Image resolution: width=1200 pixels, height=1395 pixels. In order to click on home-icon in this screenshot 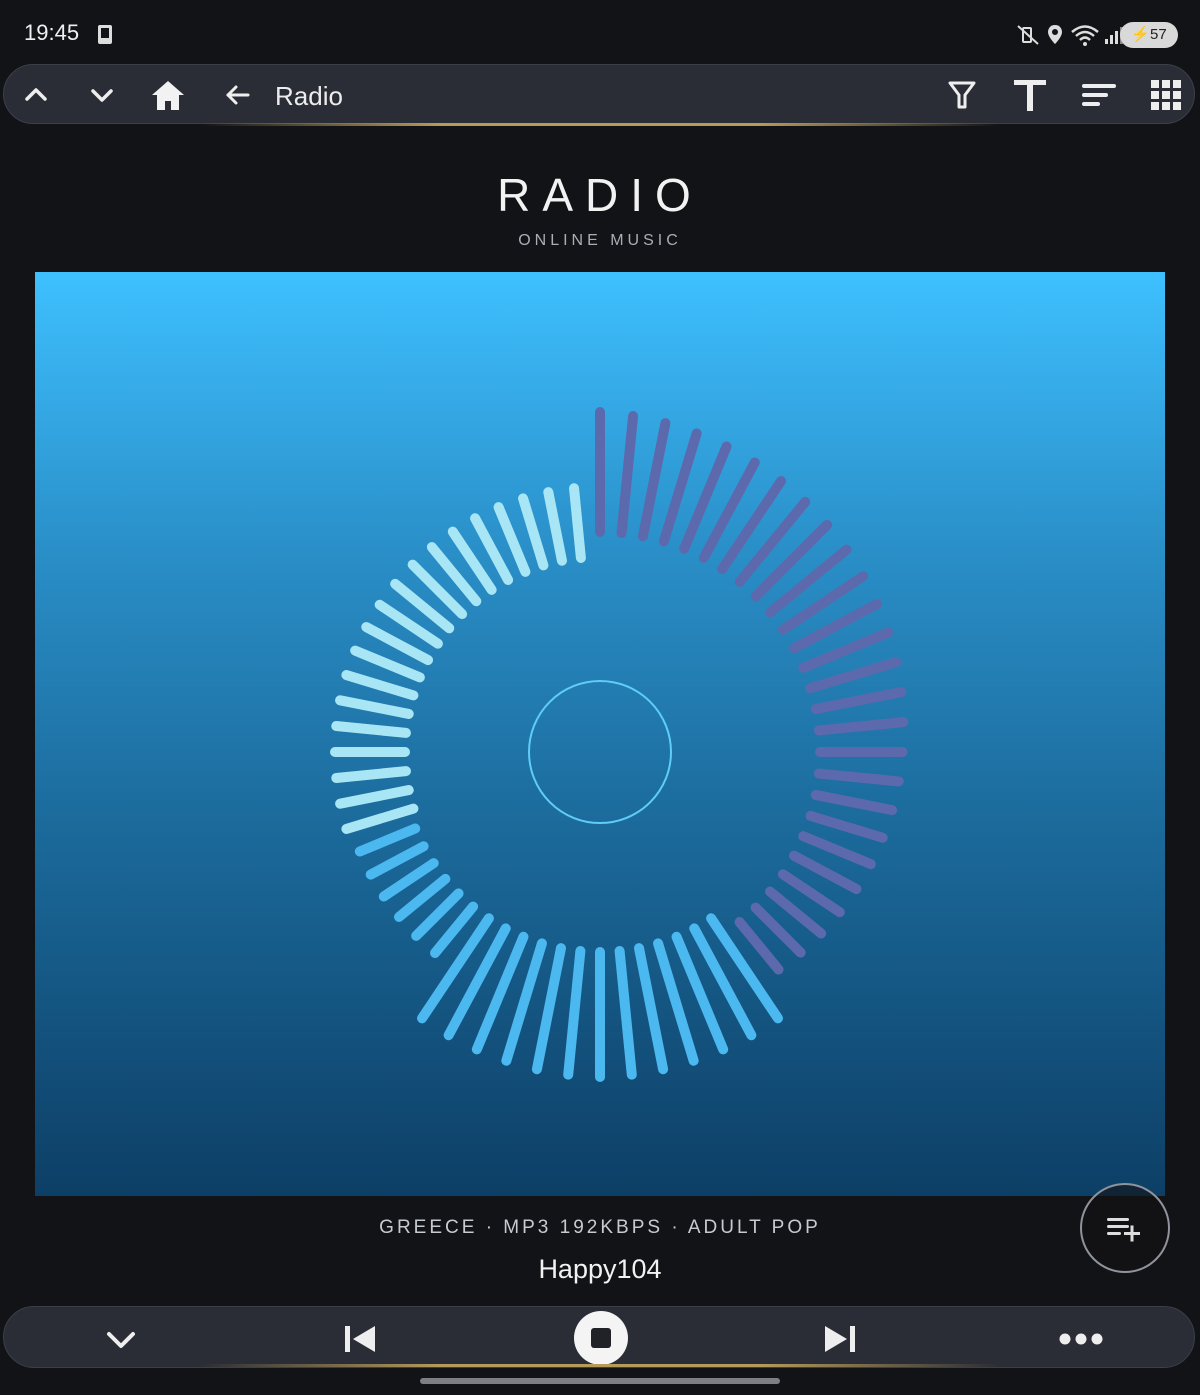, I will do `click(168, 95)`.